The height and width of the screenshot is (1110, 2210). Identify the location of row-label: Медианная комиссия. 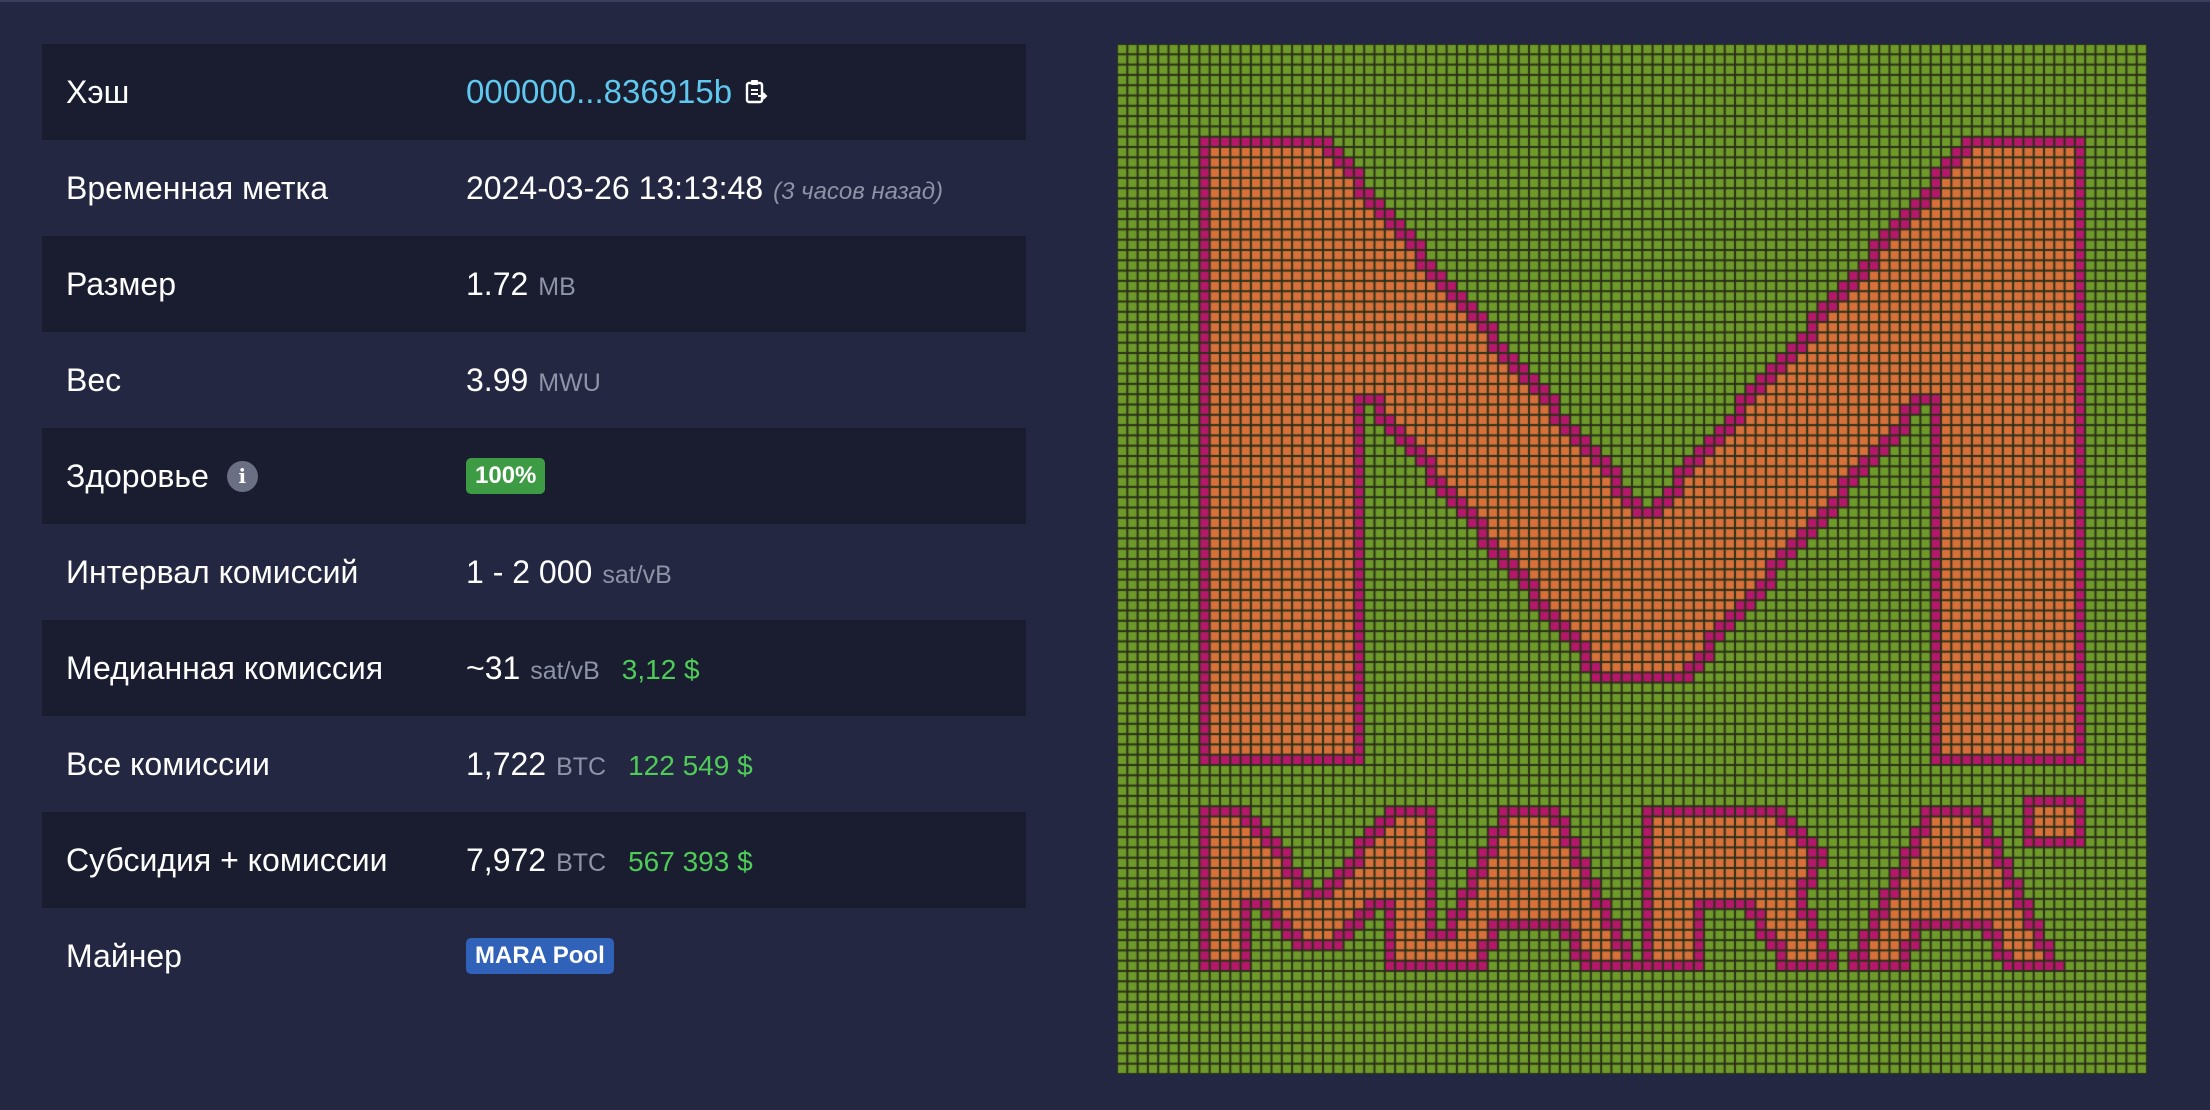
(225, 667).